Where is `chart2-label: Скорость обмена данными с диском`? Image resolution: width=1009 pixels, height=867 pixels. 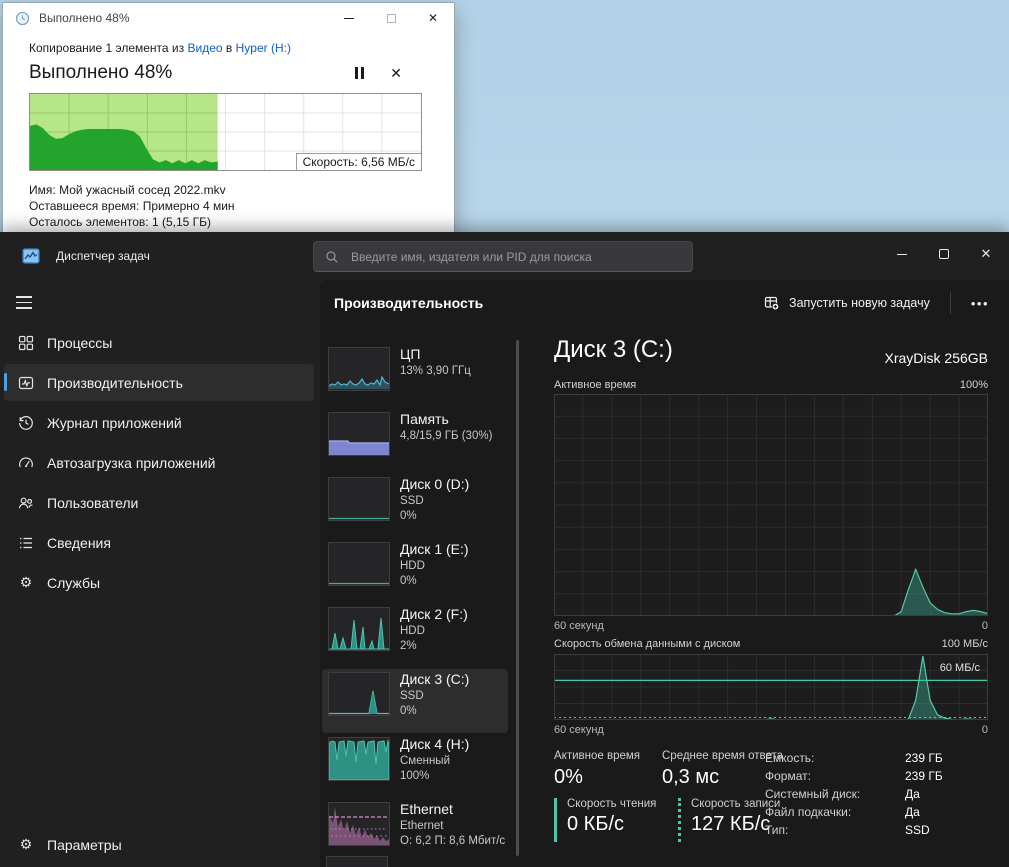 chart2-label: Скорость обмена данными с диском is located at coordinates (647, 644).